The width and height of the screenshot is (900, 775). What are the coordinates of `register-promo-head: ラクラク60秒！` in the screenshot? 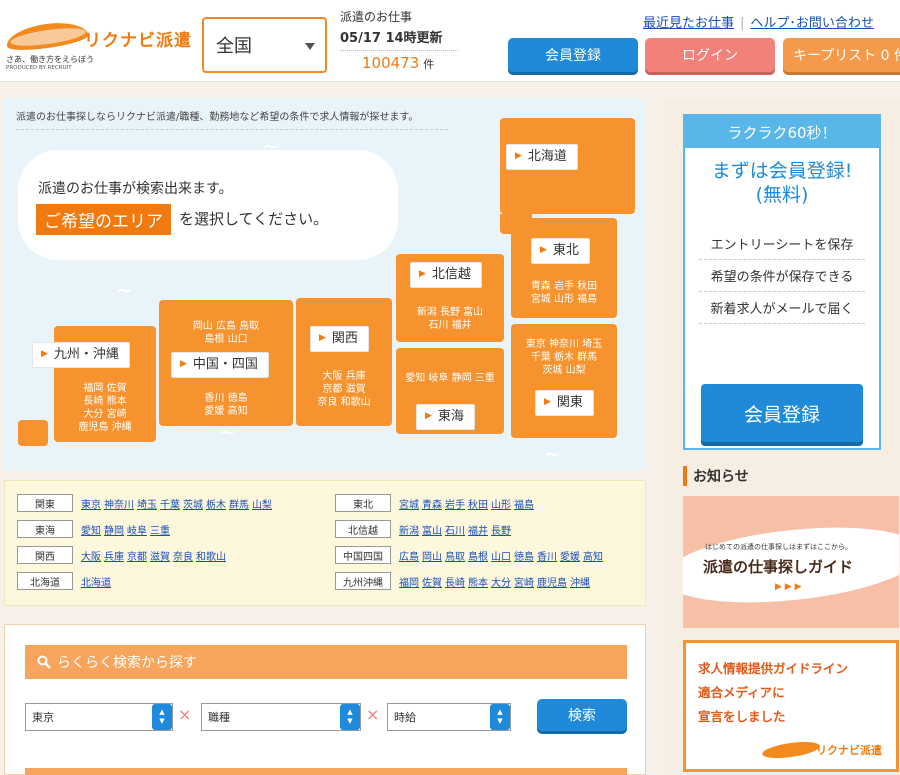 It's located at (782, 132).